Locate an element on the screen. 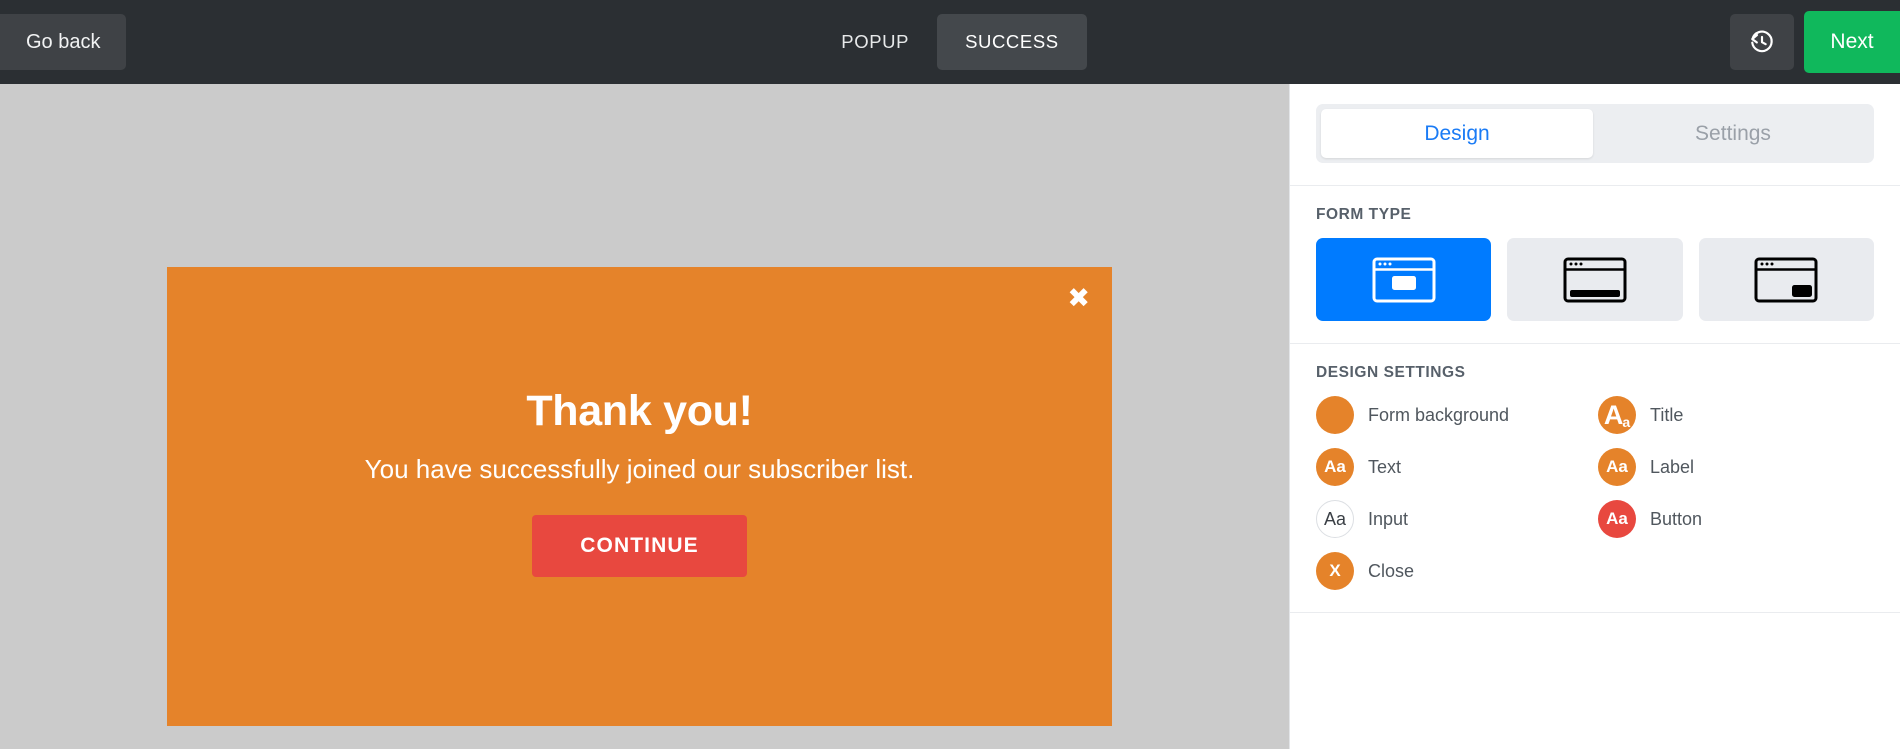 The height and width of the screenshot is (749, 1900). tab-design: Design is located at coordinates (1457, 133).